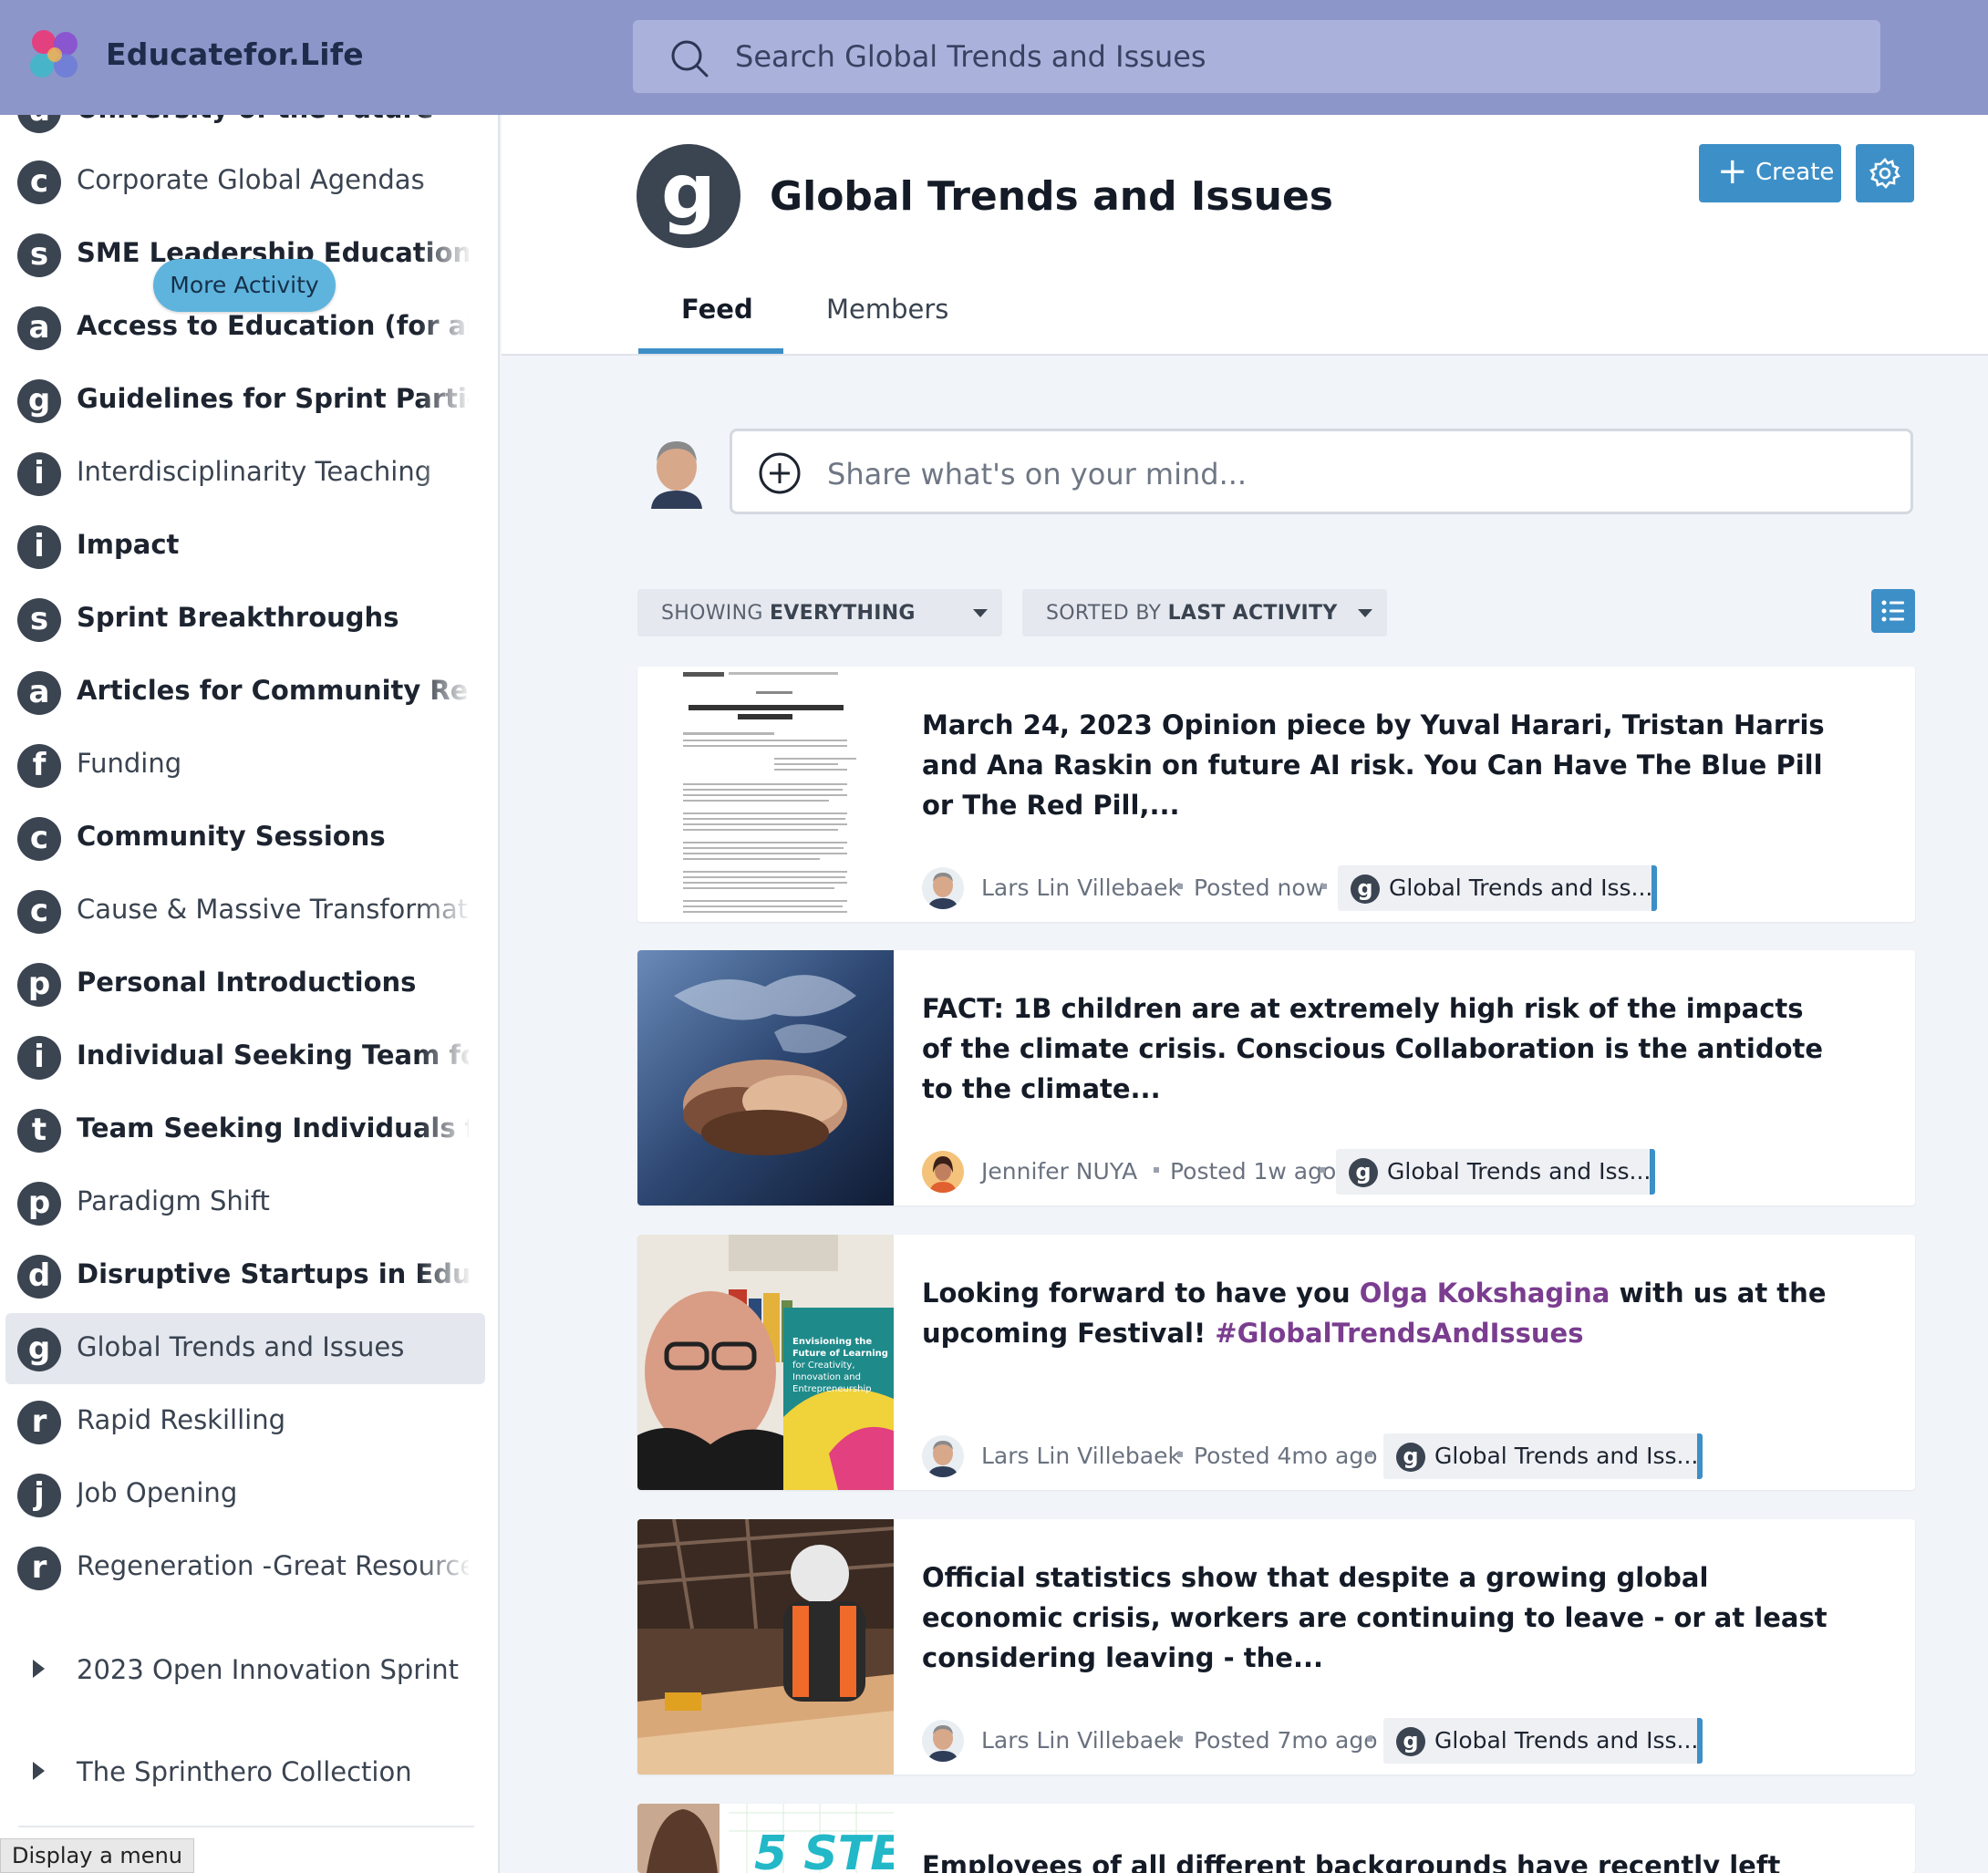 The height and width of the screenshot is (1873, 1988). Describe the element at coordinates (249, 1772) in the screenshot. I see `collection-sprinthero-collection: The Sprinthero Collection` at that location.